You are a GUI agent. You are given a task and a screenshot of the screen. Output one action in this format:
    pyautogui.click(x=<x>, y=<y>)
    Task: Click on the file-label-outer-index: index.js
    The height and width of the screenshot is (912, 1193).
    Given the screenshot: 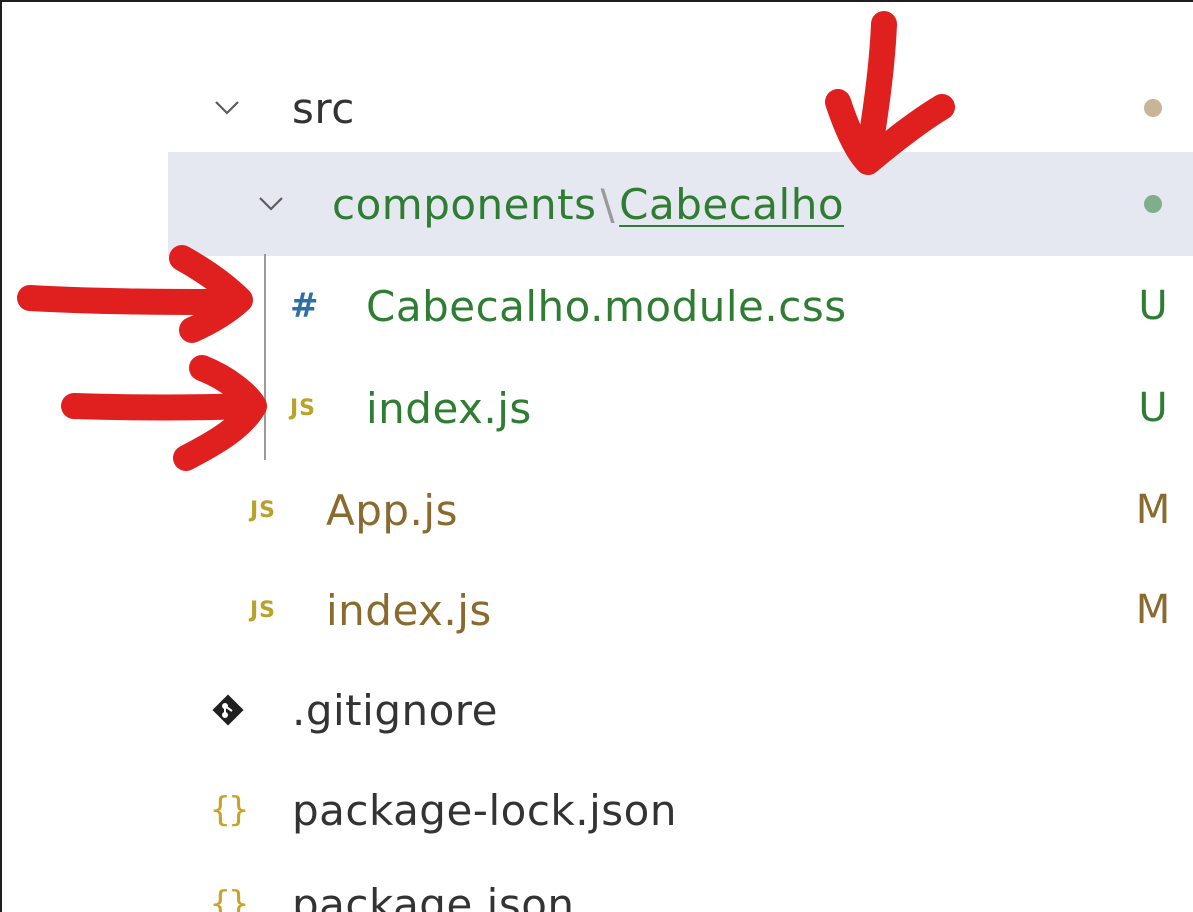 What is the action you would take?
    pyautogui.click(x=409, y=610)
    